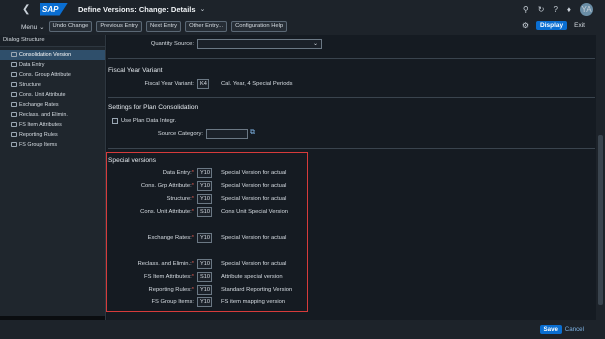  I want to click on cons-unit-attribute-desc: Cons Unit Special Version, so click(255, 212).